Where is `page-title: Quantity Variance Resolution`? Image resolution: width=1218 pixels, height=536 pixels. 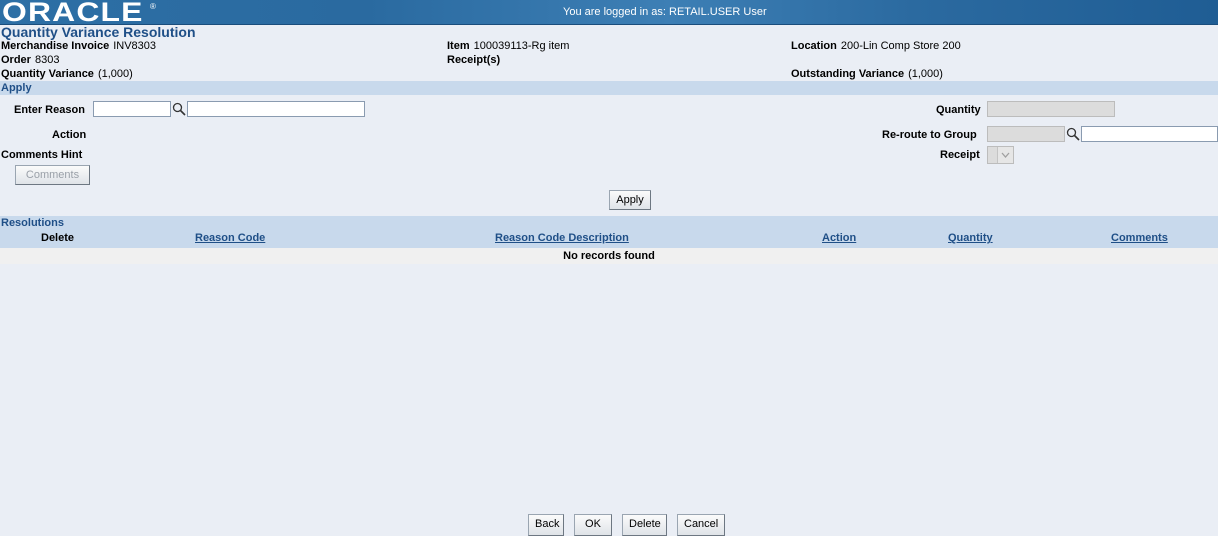
page-title: Quantity Variance Resolution is located at coordinates (98, 32).